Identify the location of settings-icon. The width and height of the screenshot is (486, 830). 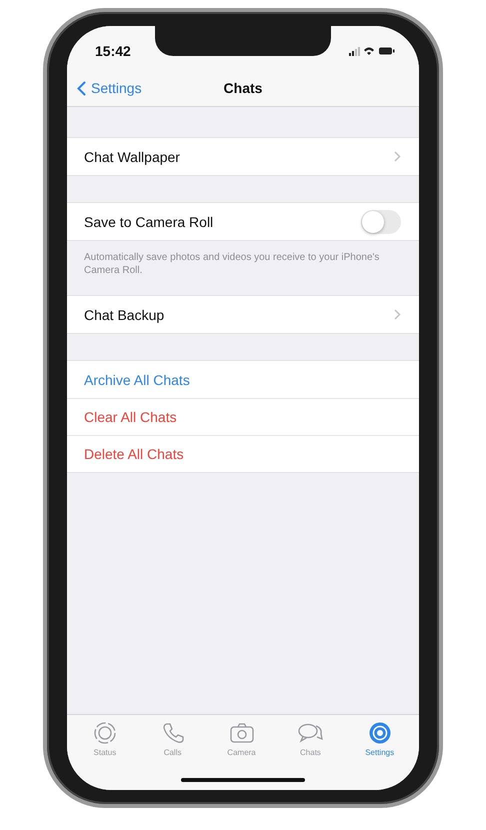
(379, 733).